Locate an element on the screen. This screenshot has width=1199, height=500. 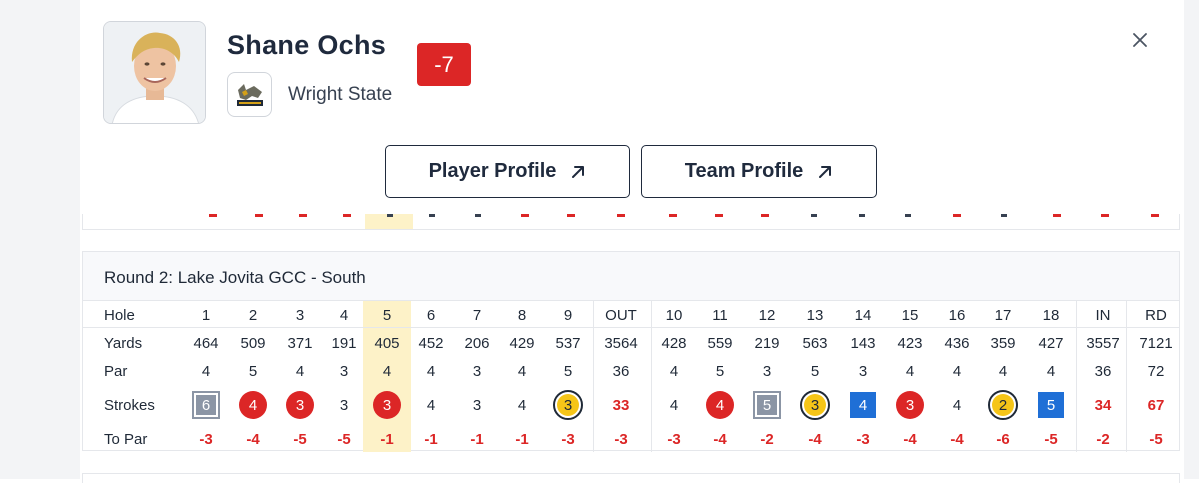
yards-cell: 191 is located at coordinates (344, 343).